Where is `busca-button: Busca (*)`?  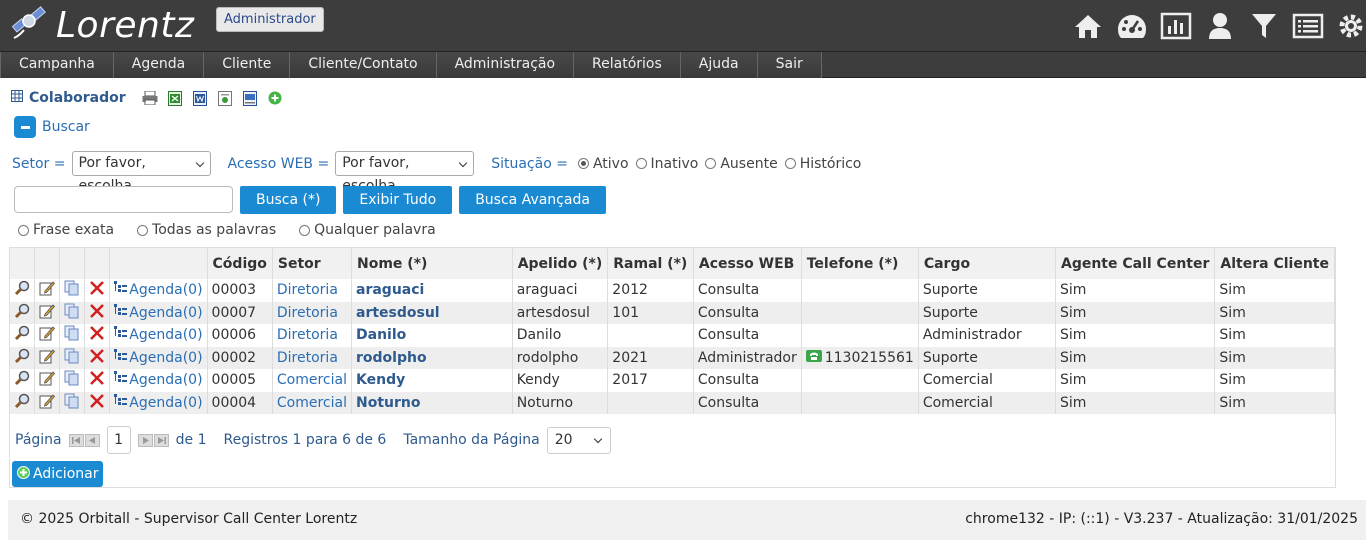
busca-button: Busca (*) is located at coordinates (288, 200).